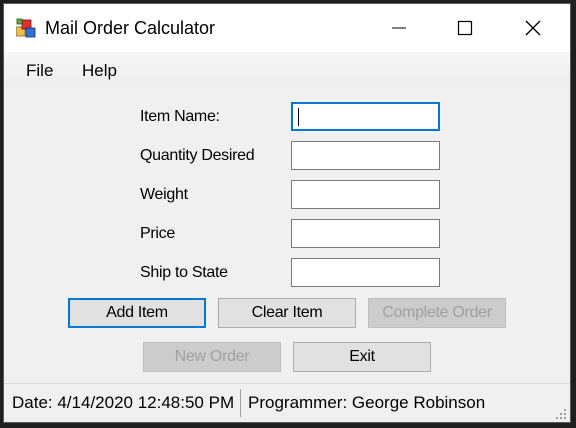 This screenshot has height=428, width=576. What do you see at coordinates (365, 155) in the screenshot?
I see `quantity-desired-field` at bounding box center [365, 155].